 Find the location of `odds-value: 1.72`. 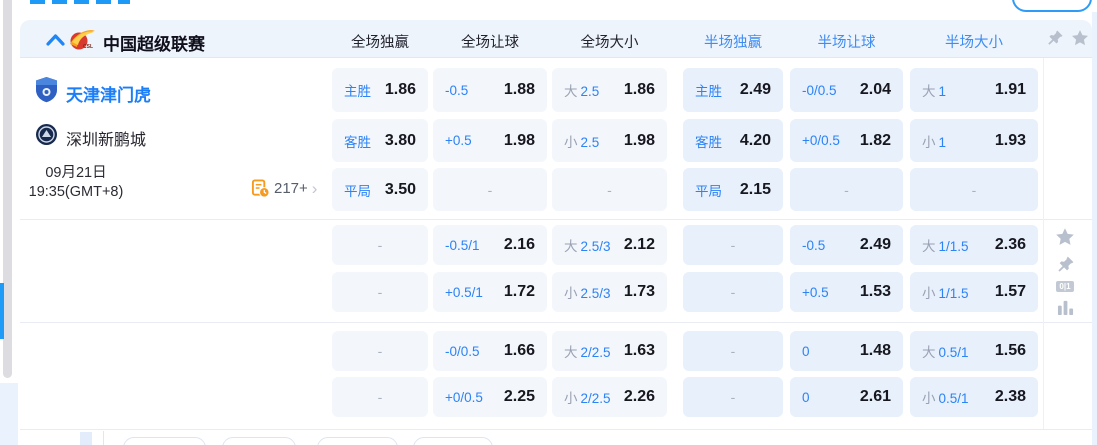

odds-value: 1.72 is located at coordinates (519, 291).